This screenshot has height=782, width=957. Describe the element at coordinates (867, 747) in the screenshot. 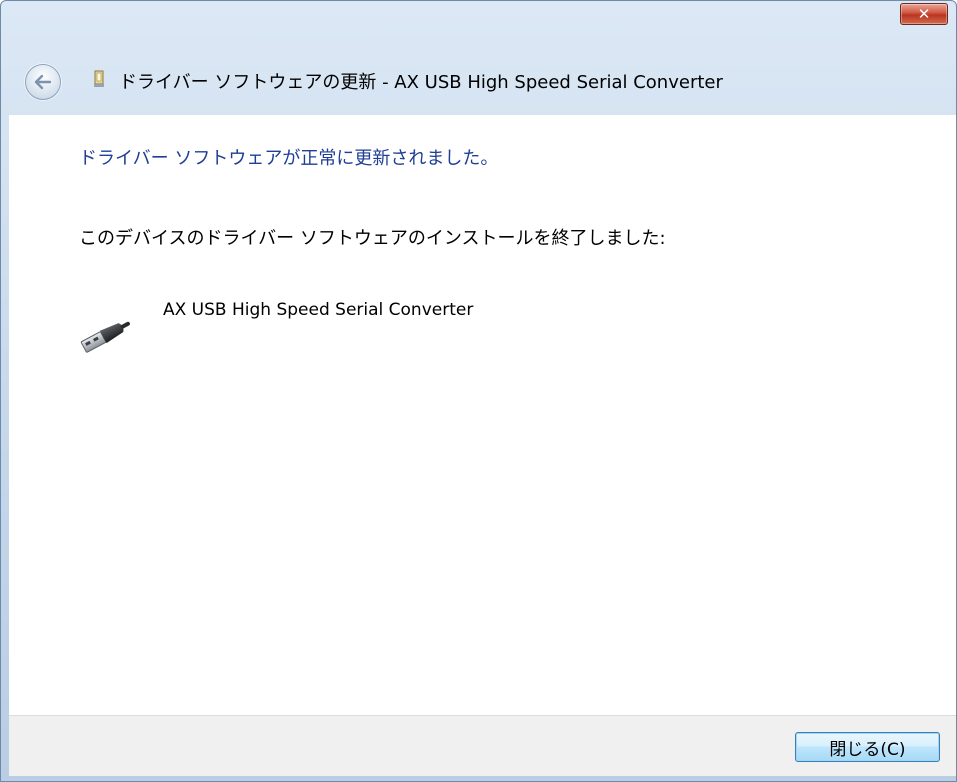

I see `close-dialog-button: 閉じる(C)` at that location.